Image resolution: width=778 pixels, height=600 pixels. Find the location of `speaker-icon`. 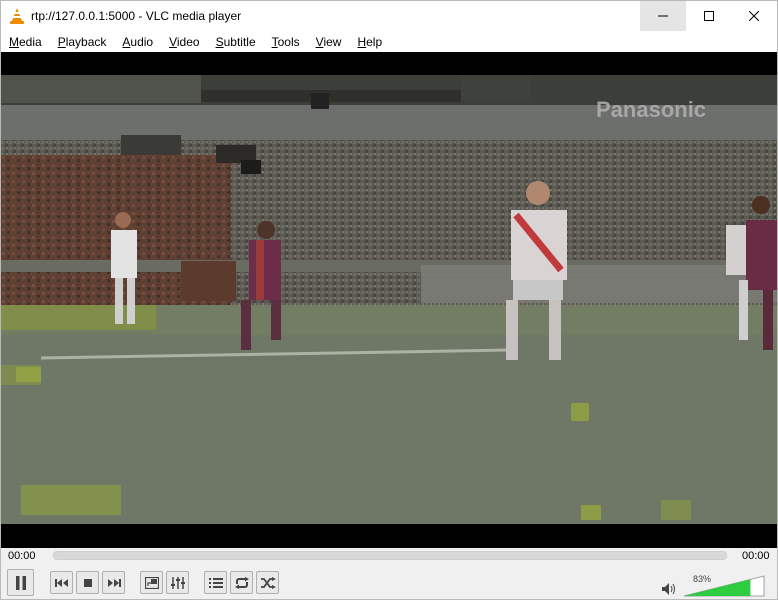

speaker-icon is located at coordinates (669, 589).